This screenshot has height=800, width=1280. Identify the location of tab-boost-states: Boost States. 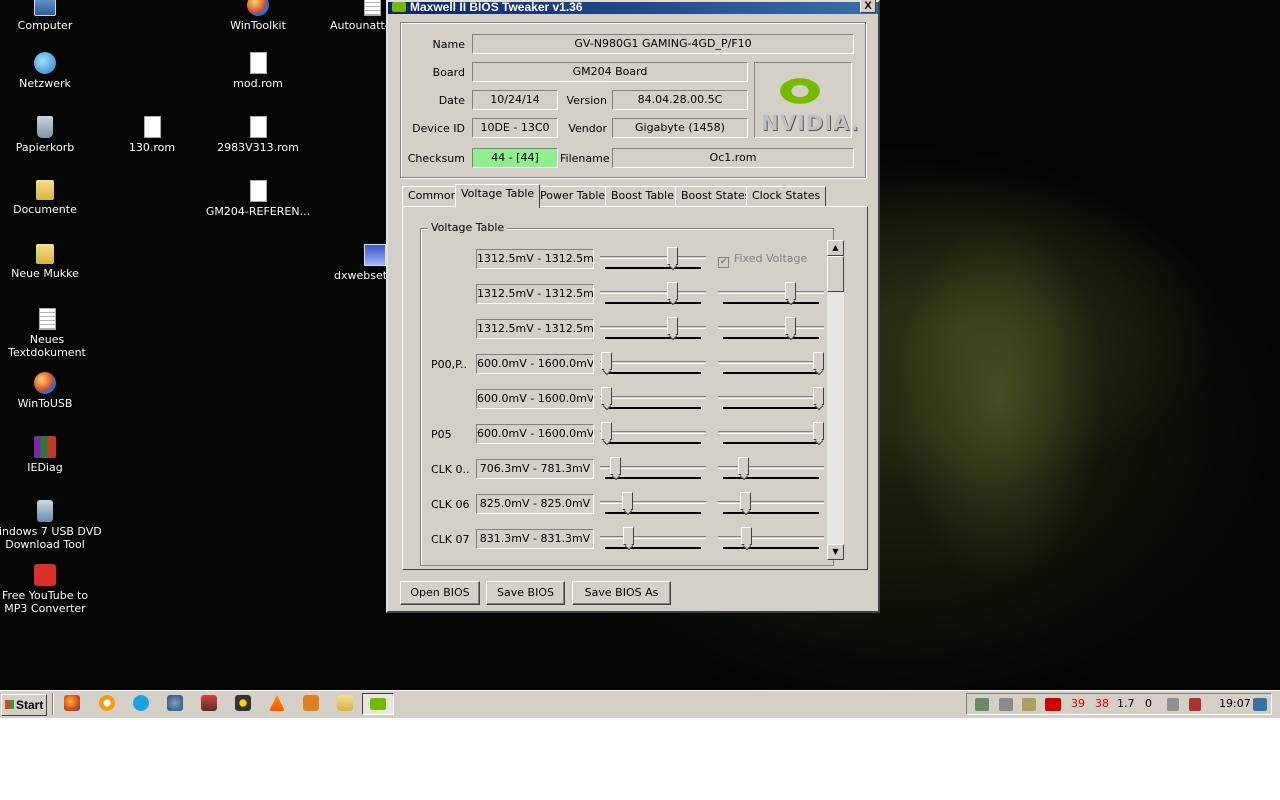
(716, 196).